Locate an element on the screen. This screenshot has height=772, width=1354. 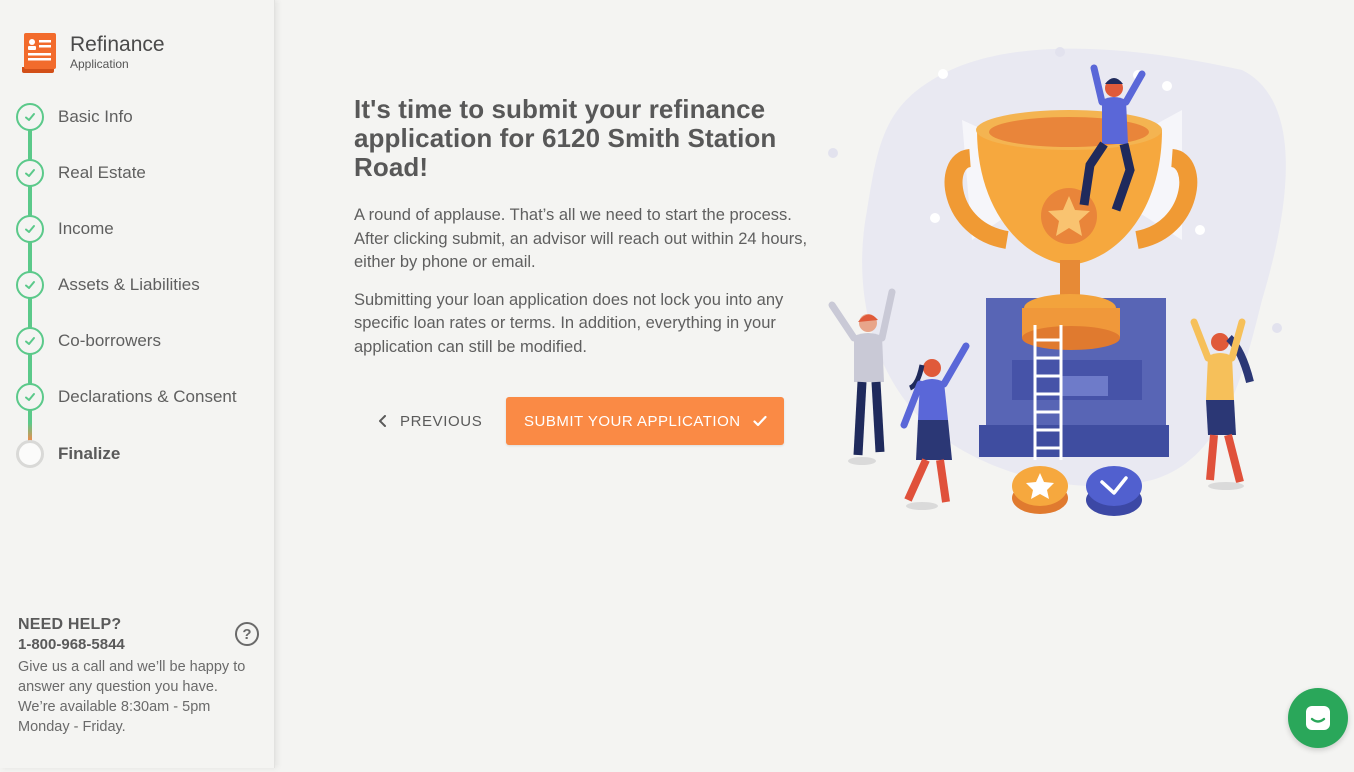
previous-button: PREVIOUS is located at coordinates (430, 421).